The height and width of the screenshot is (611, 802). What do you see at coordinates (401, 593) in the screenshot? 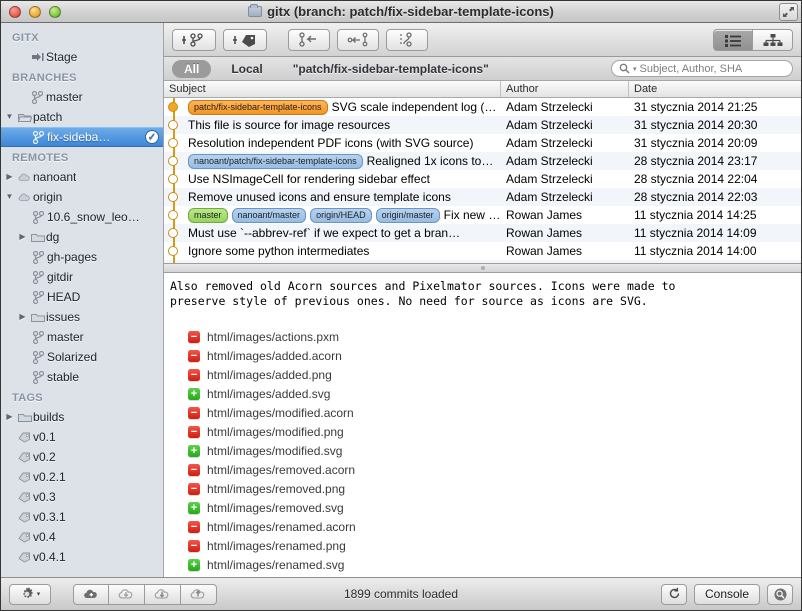
I see `bottom-toolbar: ▾ 1899 commits loaded Console` at bounding box center [401, 593].